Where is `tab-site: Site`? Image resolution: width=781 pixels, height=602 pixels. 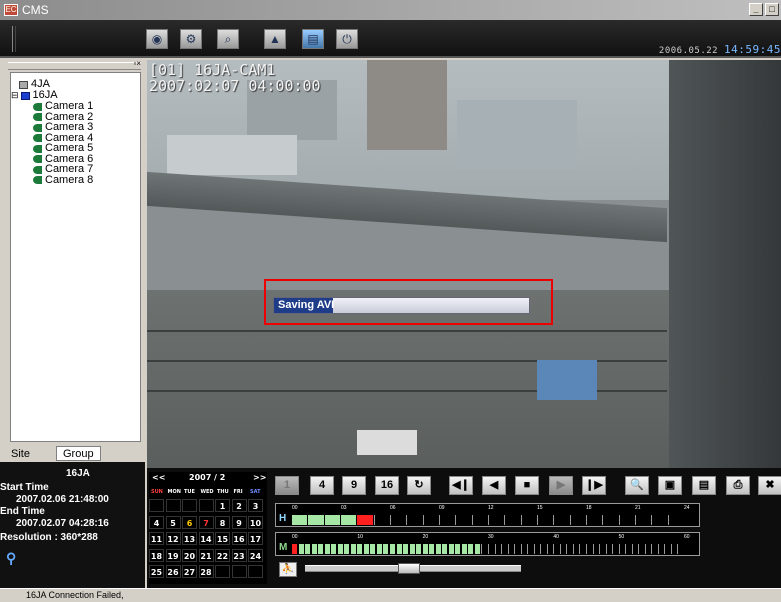
tab-site: Site is located at coordinates (20, 453).